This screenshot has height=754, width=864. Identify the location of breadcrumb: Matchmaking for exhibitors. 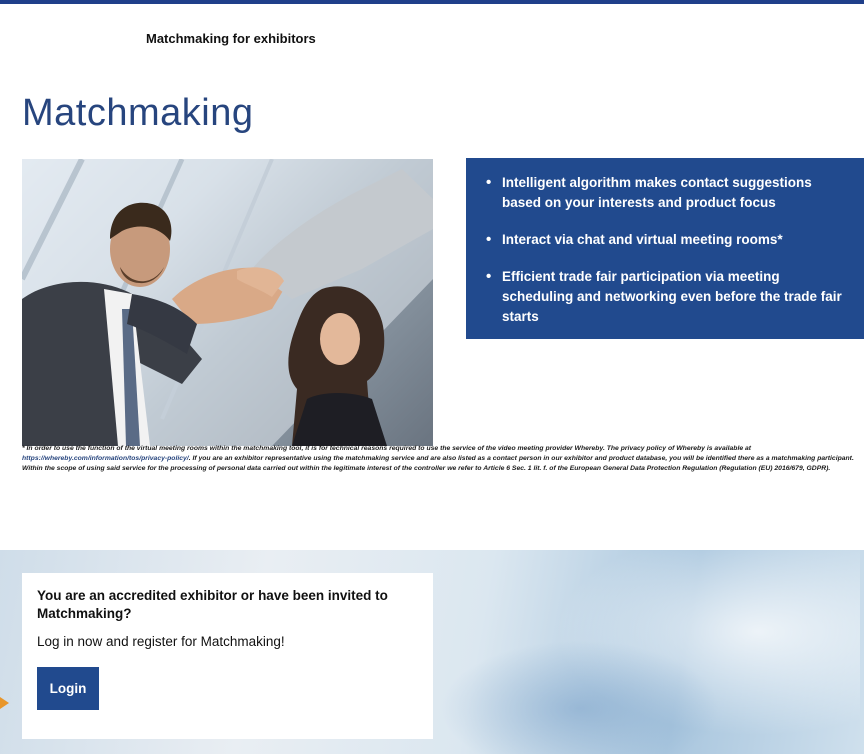
(231, 38).